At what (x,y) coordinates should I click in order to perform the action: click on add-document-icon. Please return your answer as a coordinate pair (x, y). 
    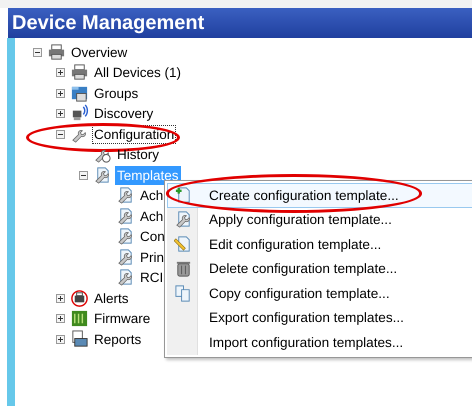
    Looking at the image, I should click on (183, 195).